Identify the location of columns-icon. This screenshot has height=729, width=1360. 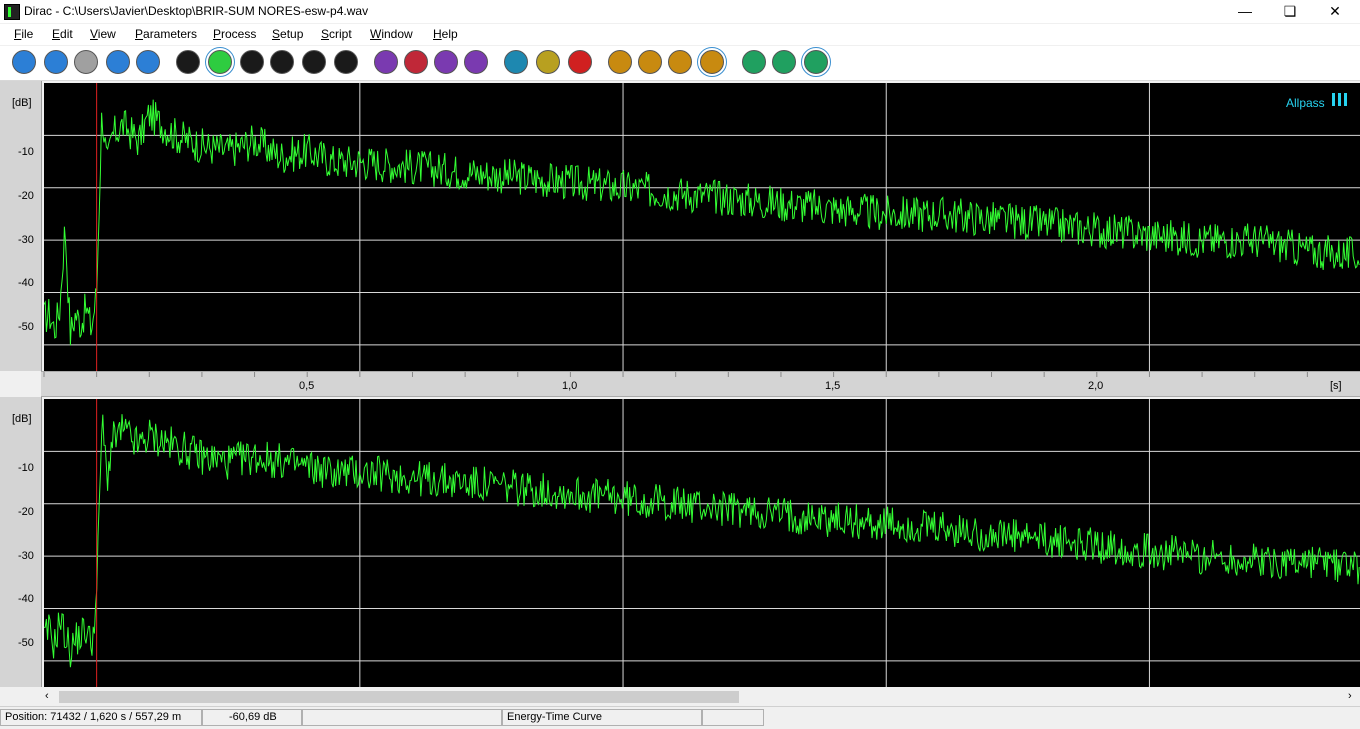
(548, 62).